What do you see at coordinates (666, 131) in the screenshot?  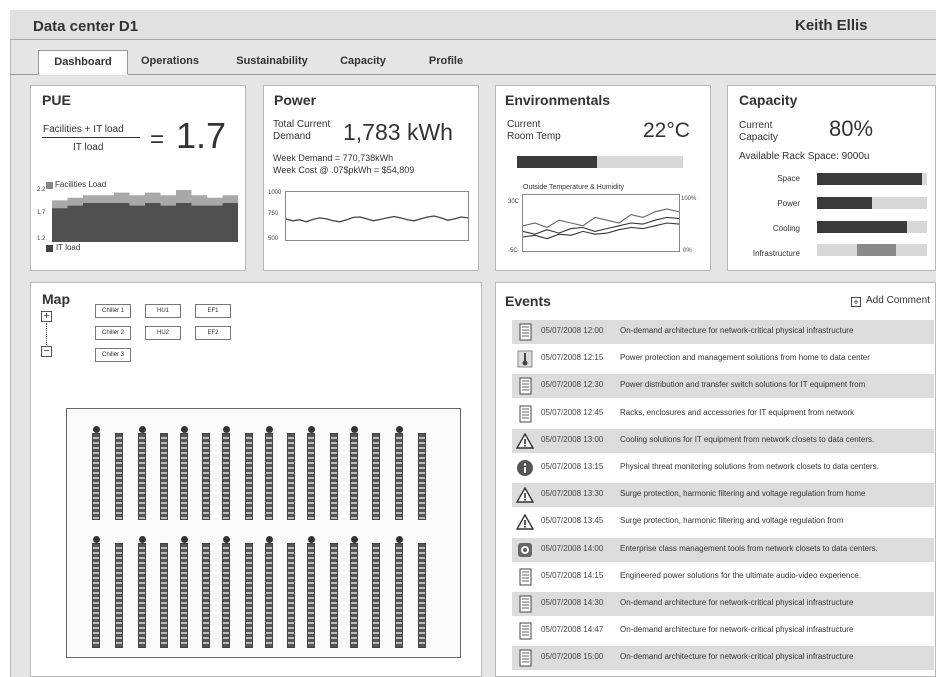 I see `room-temp-value: 22°C` at bounding box center [666, 131].